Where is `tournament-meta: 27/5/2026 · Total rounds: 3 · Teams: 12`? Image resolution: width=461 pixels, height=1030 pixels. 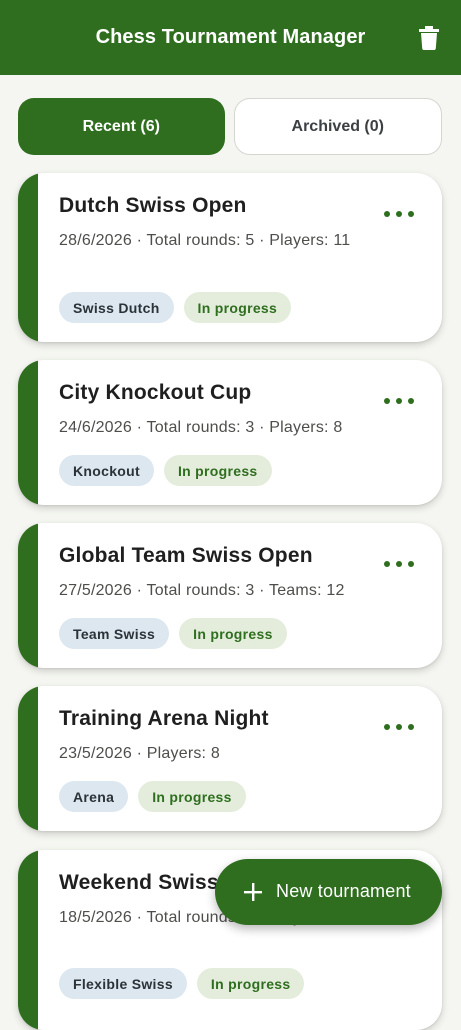 tournament-meta: 27/5/2026 · Total rounds: 3 · Teams: 12 is located at coordinates (202, 590).